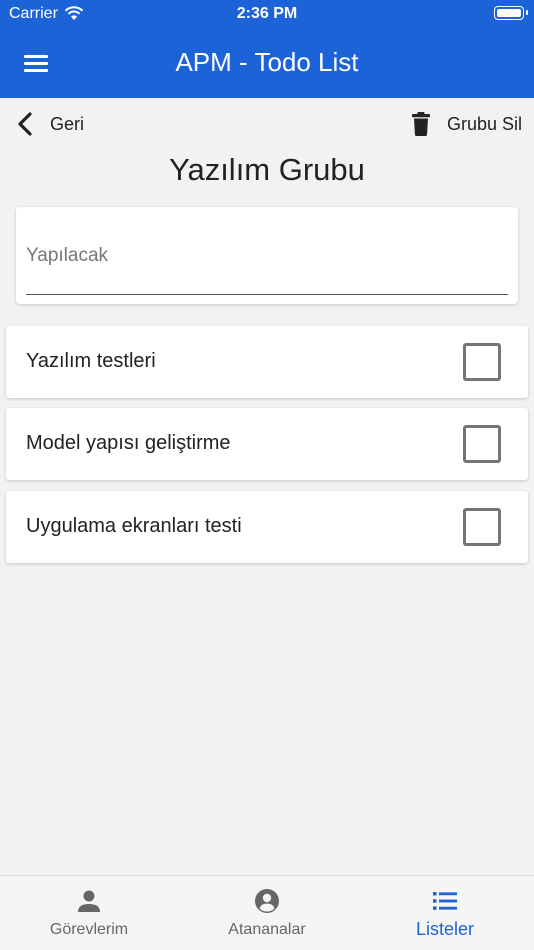 This screenshot has height=950, width=534. What do you see at coordinates (128, 443) in the screenshot?
I see `todo-label: Model yapısı geliştirme` at bounding box center [128, 443].